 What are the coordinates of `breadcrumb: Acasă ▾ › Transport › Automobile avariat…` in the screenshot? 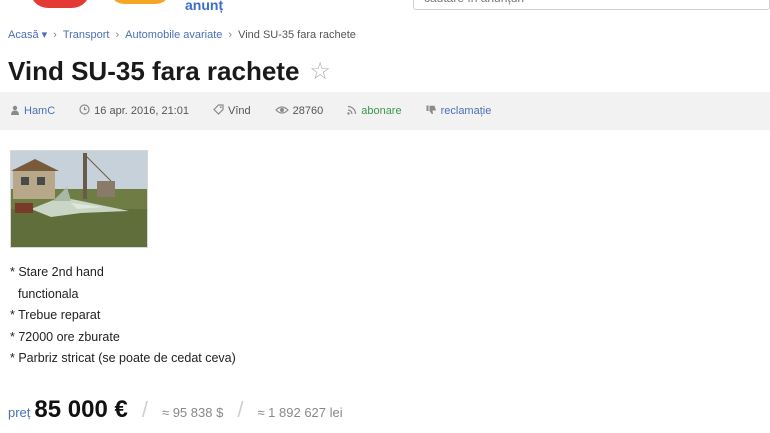 It's located at (182, 35).